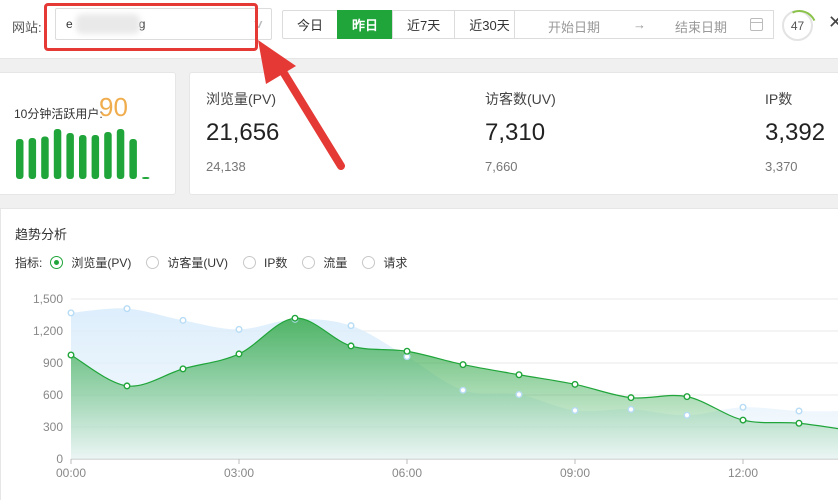  I want to click on stat-ip: IP数 3,392 3,370, so click(795, 131).